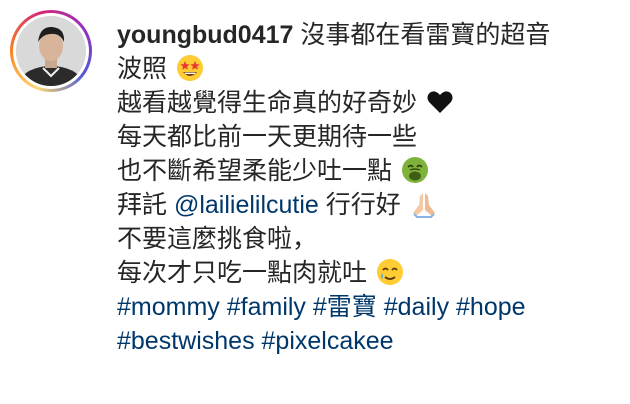 The height and width of the screenshot is (404, 630). What do you see at coordinates (359, 205) in the screenshot?
I see `caption-text: 行行好` at bounding box center [359, 205].